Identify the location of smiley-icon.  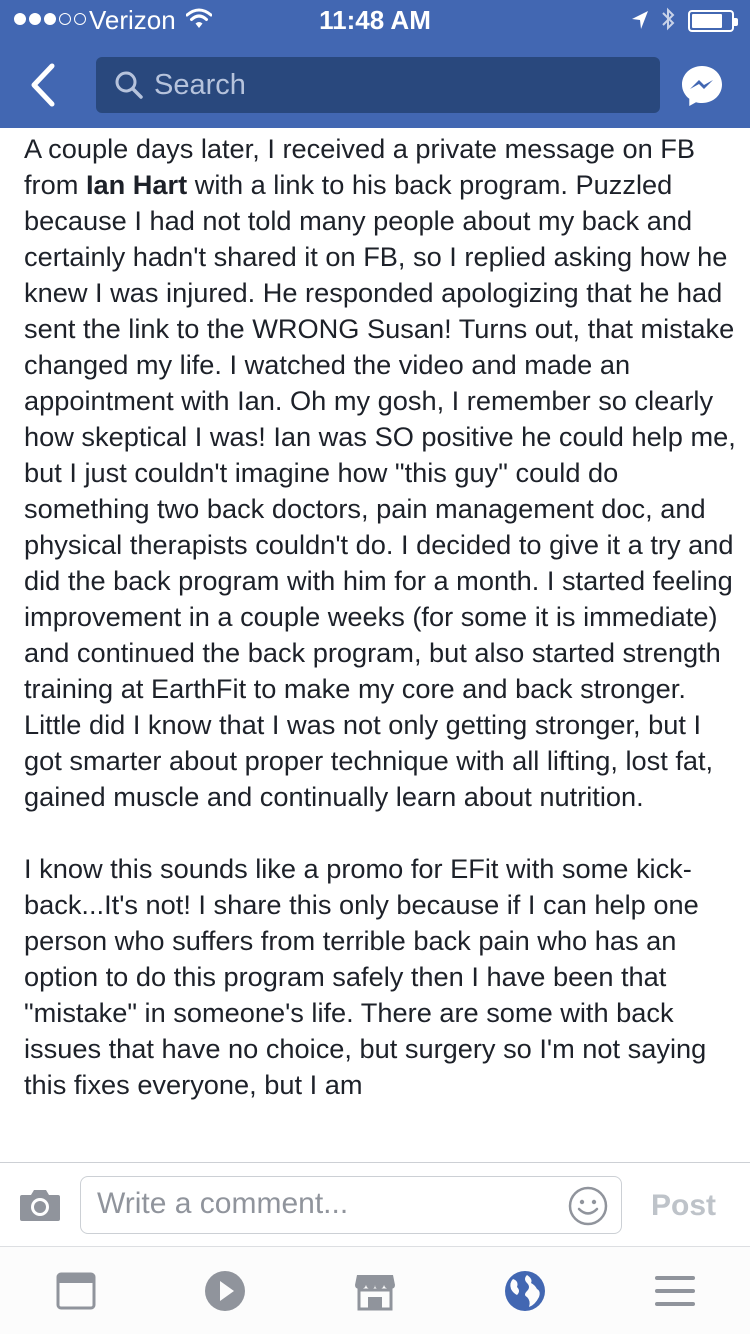
(588, 1206).